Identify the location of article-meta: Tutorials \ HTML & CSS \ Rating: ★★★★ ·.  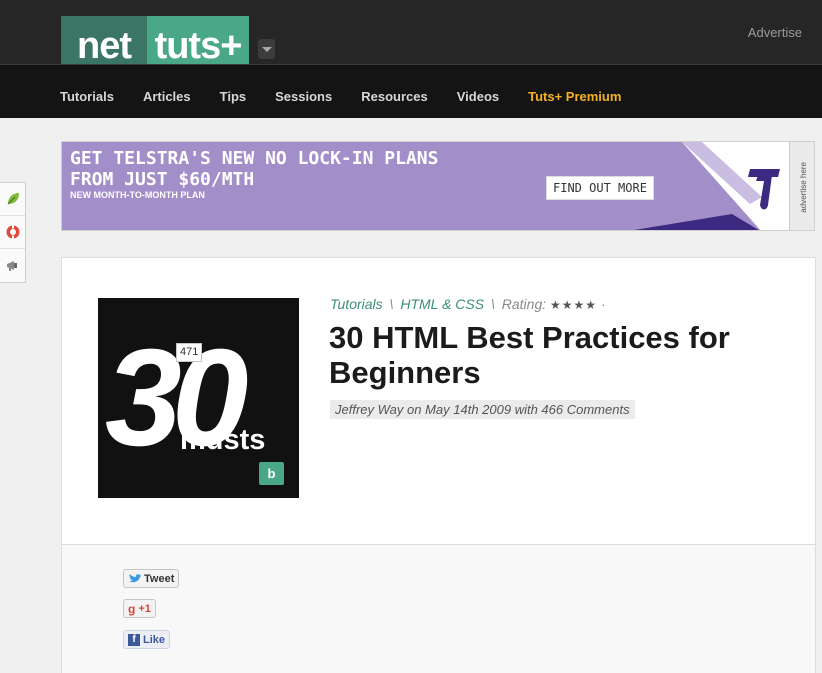
(468, 304).